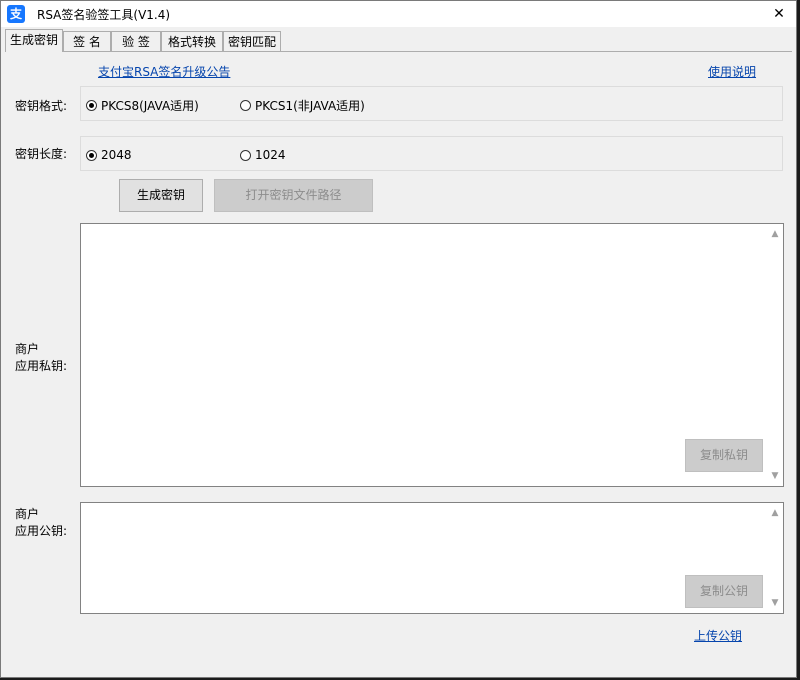  I want to click on key-format-group: PKCS8(JAVA适用) PKCS1(非JAVA适用), so click(431, 103).